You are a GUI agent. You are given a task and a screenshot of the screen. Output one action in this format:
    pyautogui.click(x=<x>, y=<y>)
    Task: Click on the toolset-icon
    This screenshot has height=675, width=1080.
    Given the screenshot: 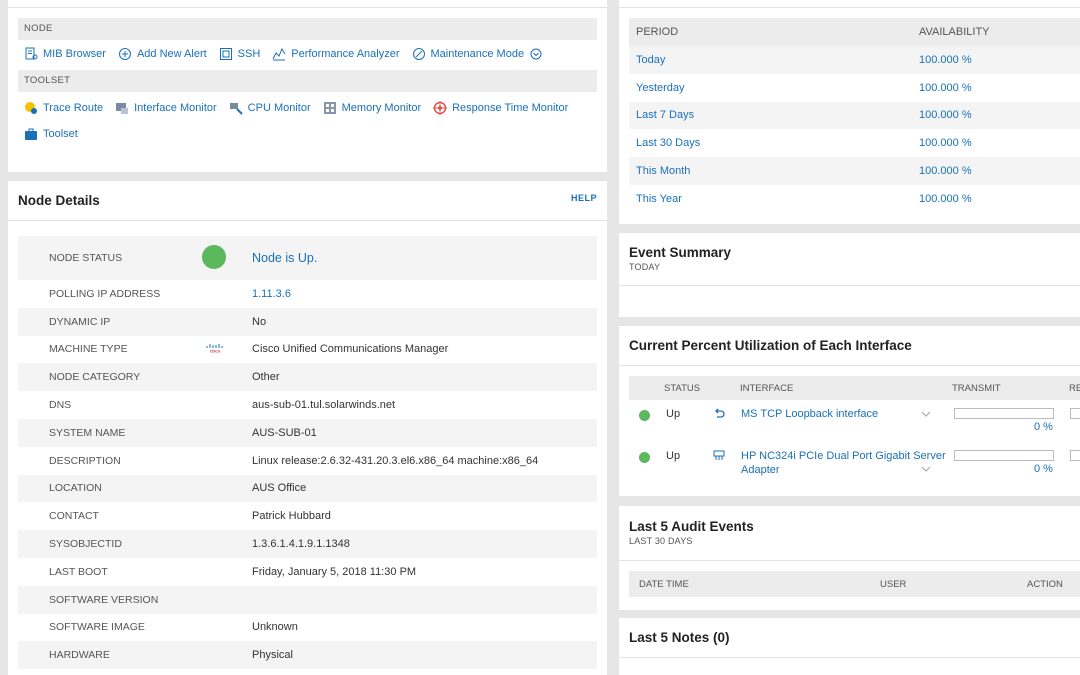 What is the action you would take?
    pyautogui.click(x=31, y=134)
    